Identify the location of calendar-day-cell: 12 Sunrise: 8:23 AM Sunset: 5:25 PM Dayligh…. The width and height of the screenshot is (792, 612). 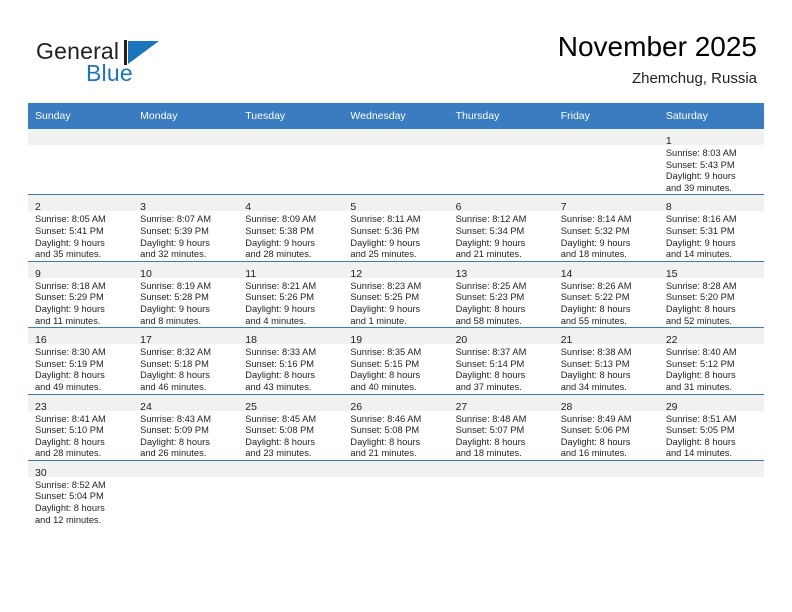
(396, 294).